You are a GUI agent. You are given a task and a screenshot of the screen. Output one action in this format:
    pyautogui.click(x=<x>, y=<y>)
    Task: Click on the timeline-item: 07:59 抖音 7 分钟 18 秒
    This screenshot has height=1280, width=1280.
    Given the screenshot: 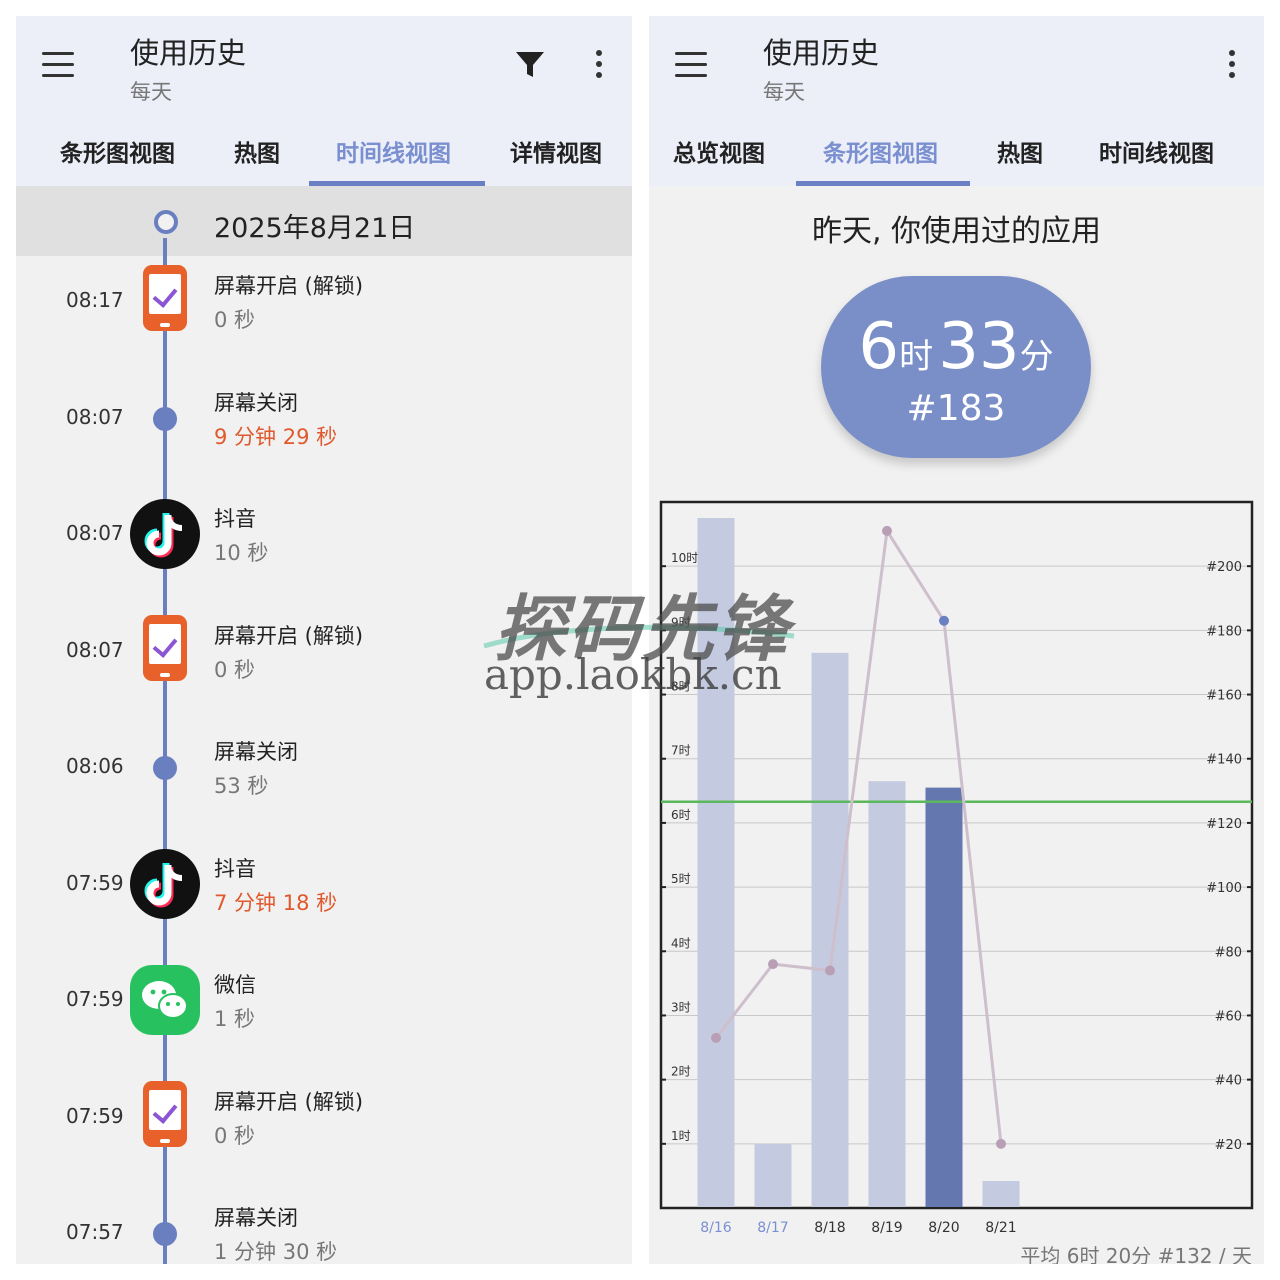 What is the action you would take?
    pyautogui.click(x=324, y=897)
    